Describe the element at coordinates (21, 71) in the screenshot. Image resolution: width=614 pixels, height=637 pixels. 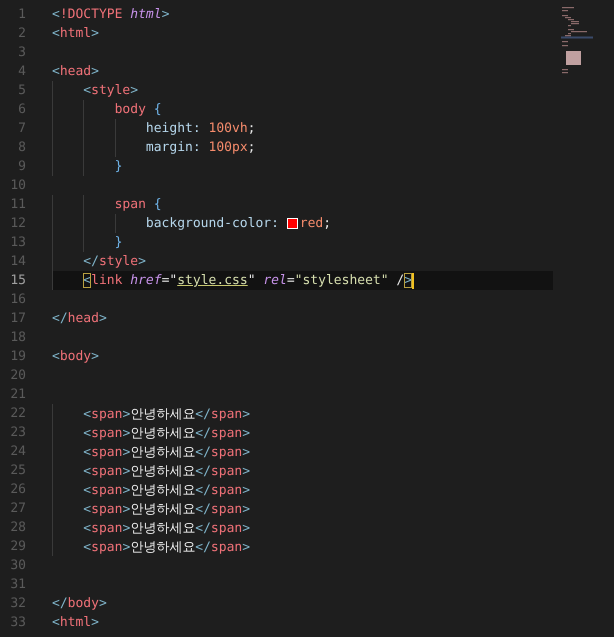
I see `line-number: 4` at that location.